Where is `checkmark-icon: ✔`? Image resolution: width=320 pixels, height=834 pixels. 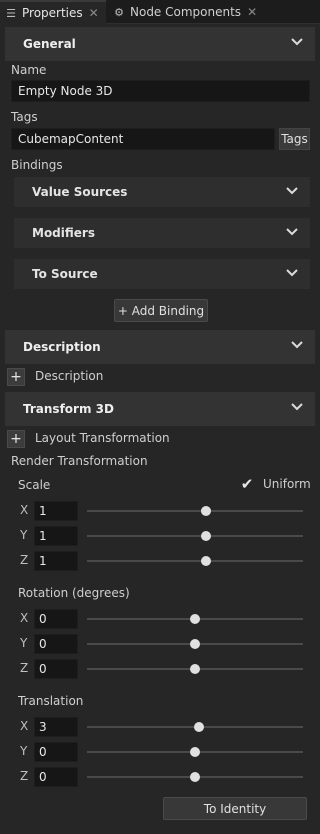 checkmark-icon: ✔ is located at coordinates (247, 484).